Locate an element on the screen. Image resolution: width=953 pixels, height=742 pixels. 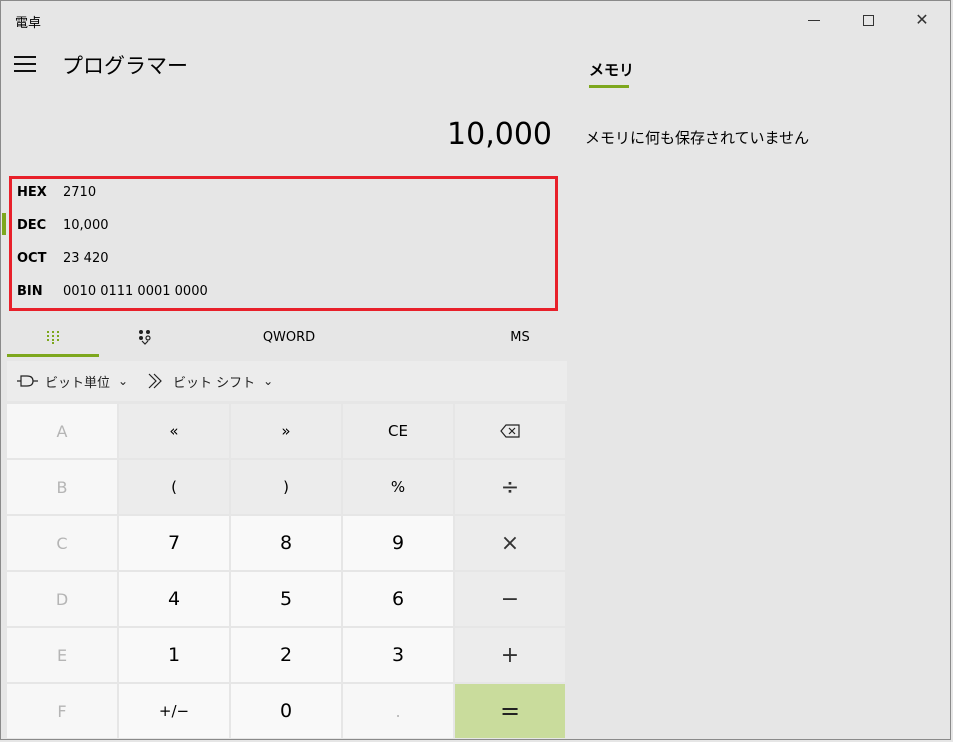
title-bar: 電卓 ✕ is located at coordinates (476, 20).